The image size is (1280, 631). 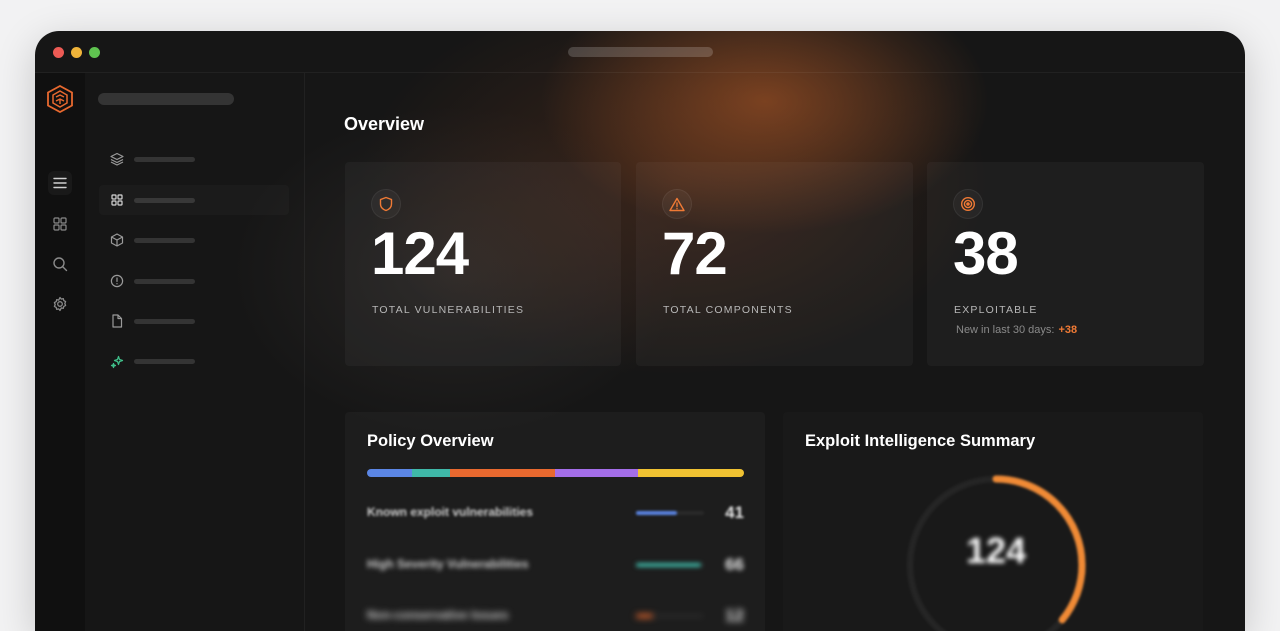 I want to click on panel-title: Policy Overview, so click(x=430, y=441).